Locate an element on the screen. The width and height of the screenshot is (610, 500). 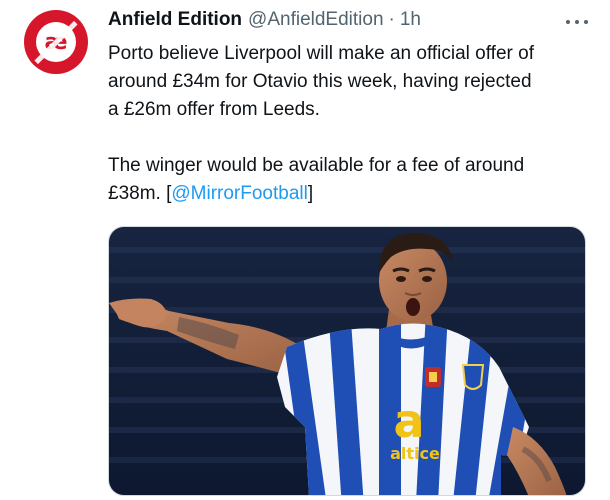
tweet-text-line: a £26m offer from Leeds. is located at coordinates (214, 109).